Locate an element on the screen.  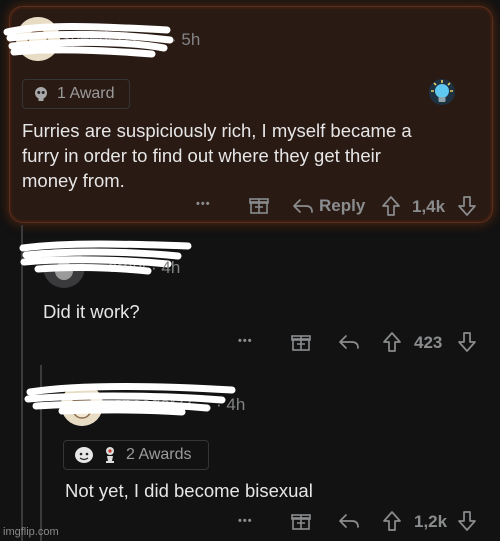
watermark: imgflip.com is located at coordinates (31, 532).